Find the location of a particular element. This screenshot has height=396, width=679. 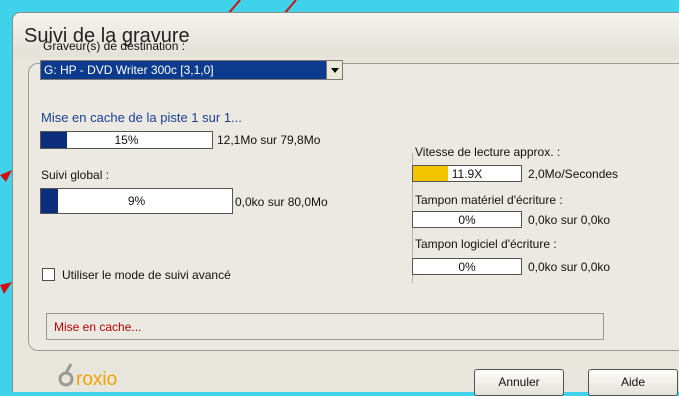

cache-progress-percent: 15% is located at coordinates (126, 140).